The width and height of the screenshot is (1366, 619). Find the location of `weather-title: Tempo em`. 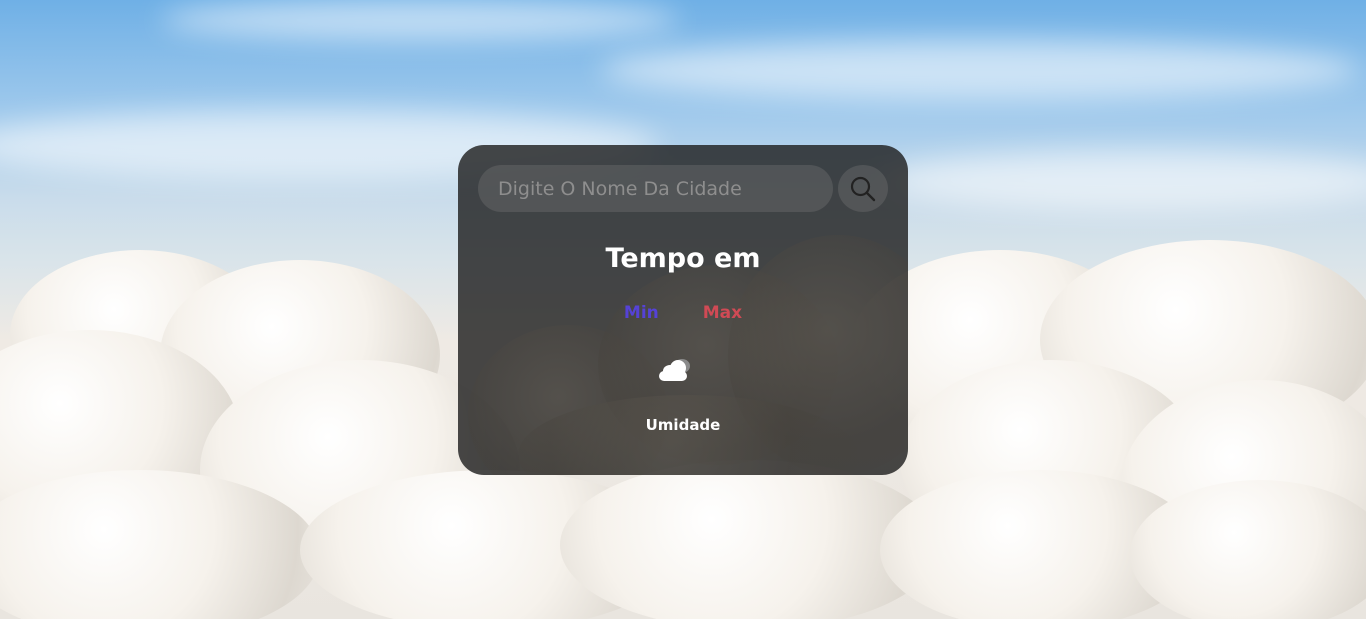

weather-title: Tempo em is located at coordinates (683, 258).